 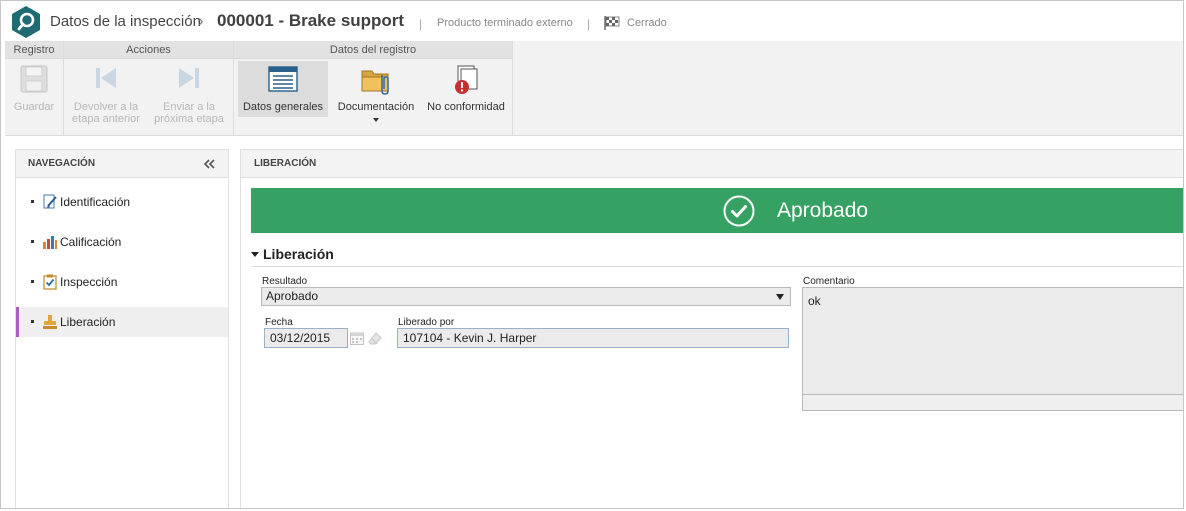 What do you see at coordinates (593, 338) in the screenshot?
I see `released-by-input: 107104 - Kevin J. Harper` at bounding box center [593, 338].